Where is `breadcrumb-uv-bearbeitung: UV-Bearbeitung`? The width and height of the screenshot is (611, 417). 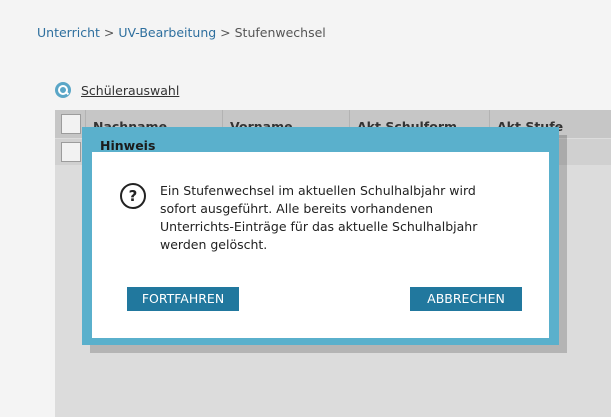
breadcrumb-uv-bearbeitung: UV-Bearbeitung is located at coordinates (167, 32).